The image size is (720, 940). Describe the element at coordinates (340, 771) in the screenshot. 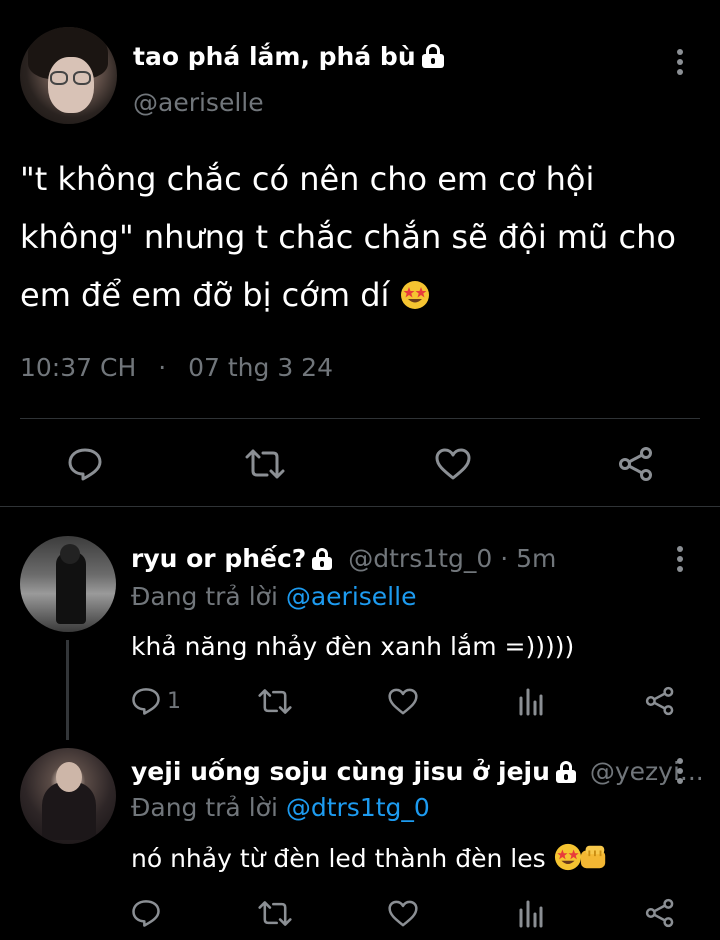

I see `display-name: yeji uống soju cùng jisu ở jeju` at that location.